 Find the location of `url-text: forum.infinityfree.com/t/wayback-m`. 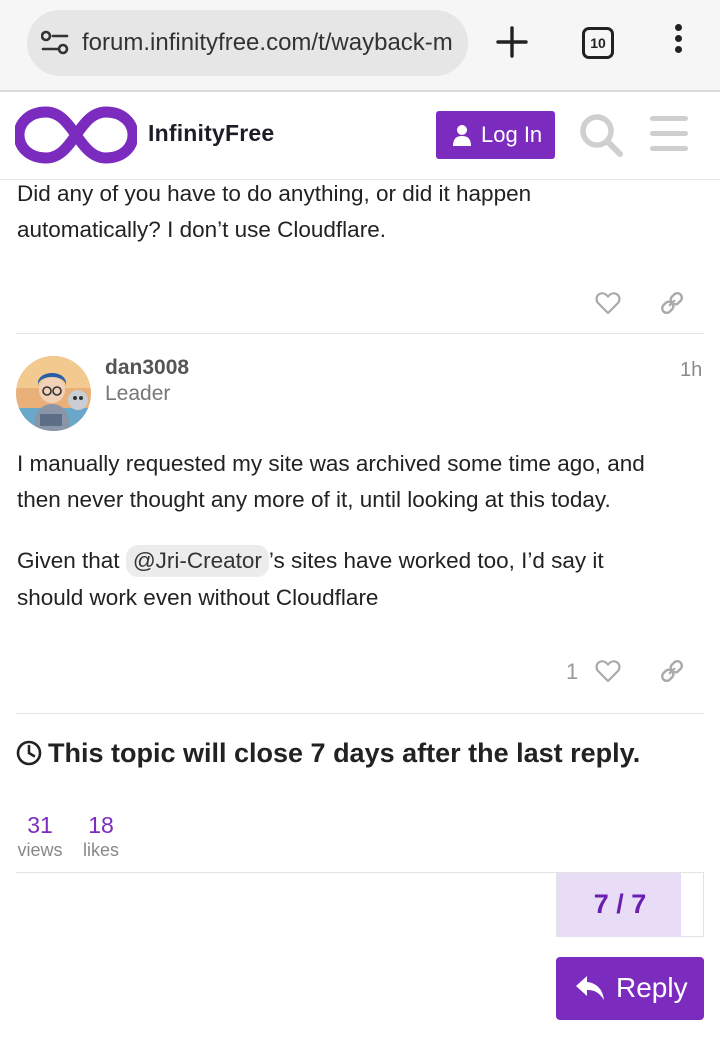

url-text: forum.infinityfree.com/t/wayback-m is located at coordinates (269, 43).